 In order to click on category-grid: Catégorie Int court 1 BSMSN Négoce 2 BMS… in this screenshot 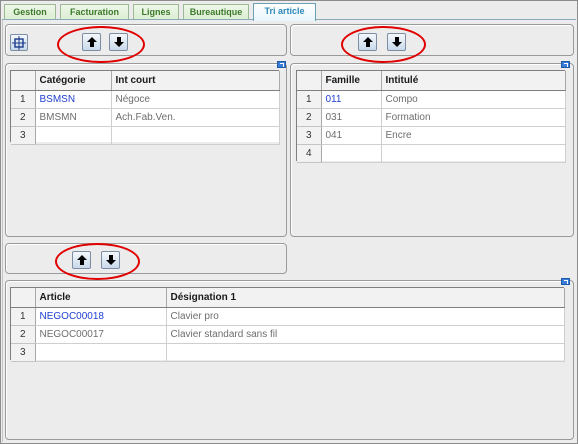, I will do `click(145, 107)`.